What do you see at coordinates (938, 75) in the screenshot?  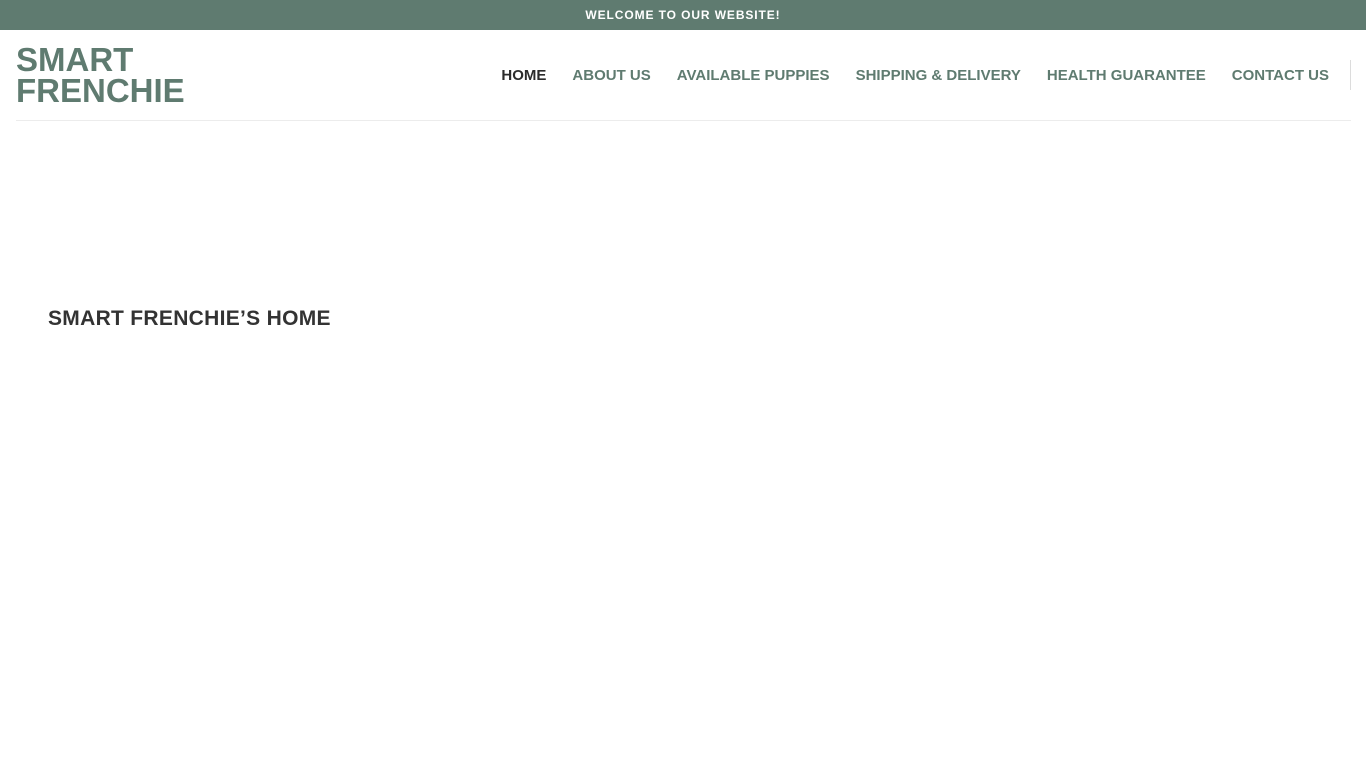 I see `nav-item-shipping-delivery: SHIPPING & DELIVERY` at bounding box center [938, 75].